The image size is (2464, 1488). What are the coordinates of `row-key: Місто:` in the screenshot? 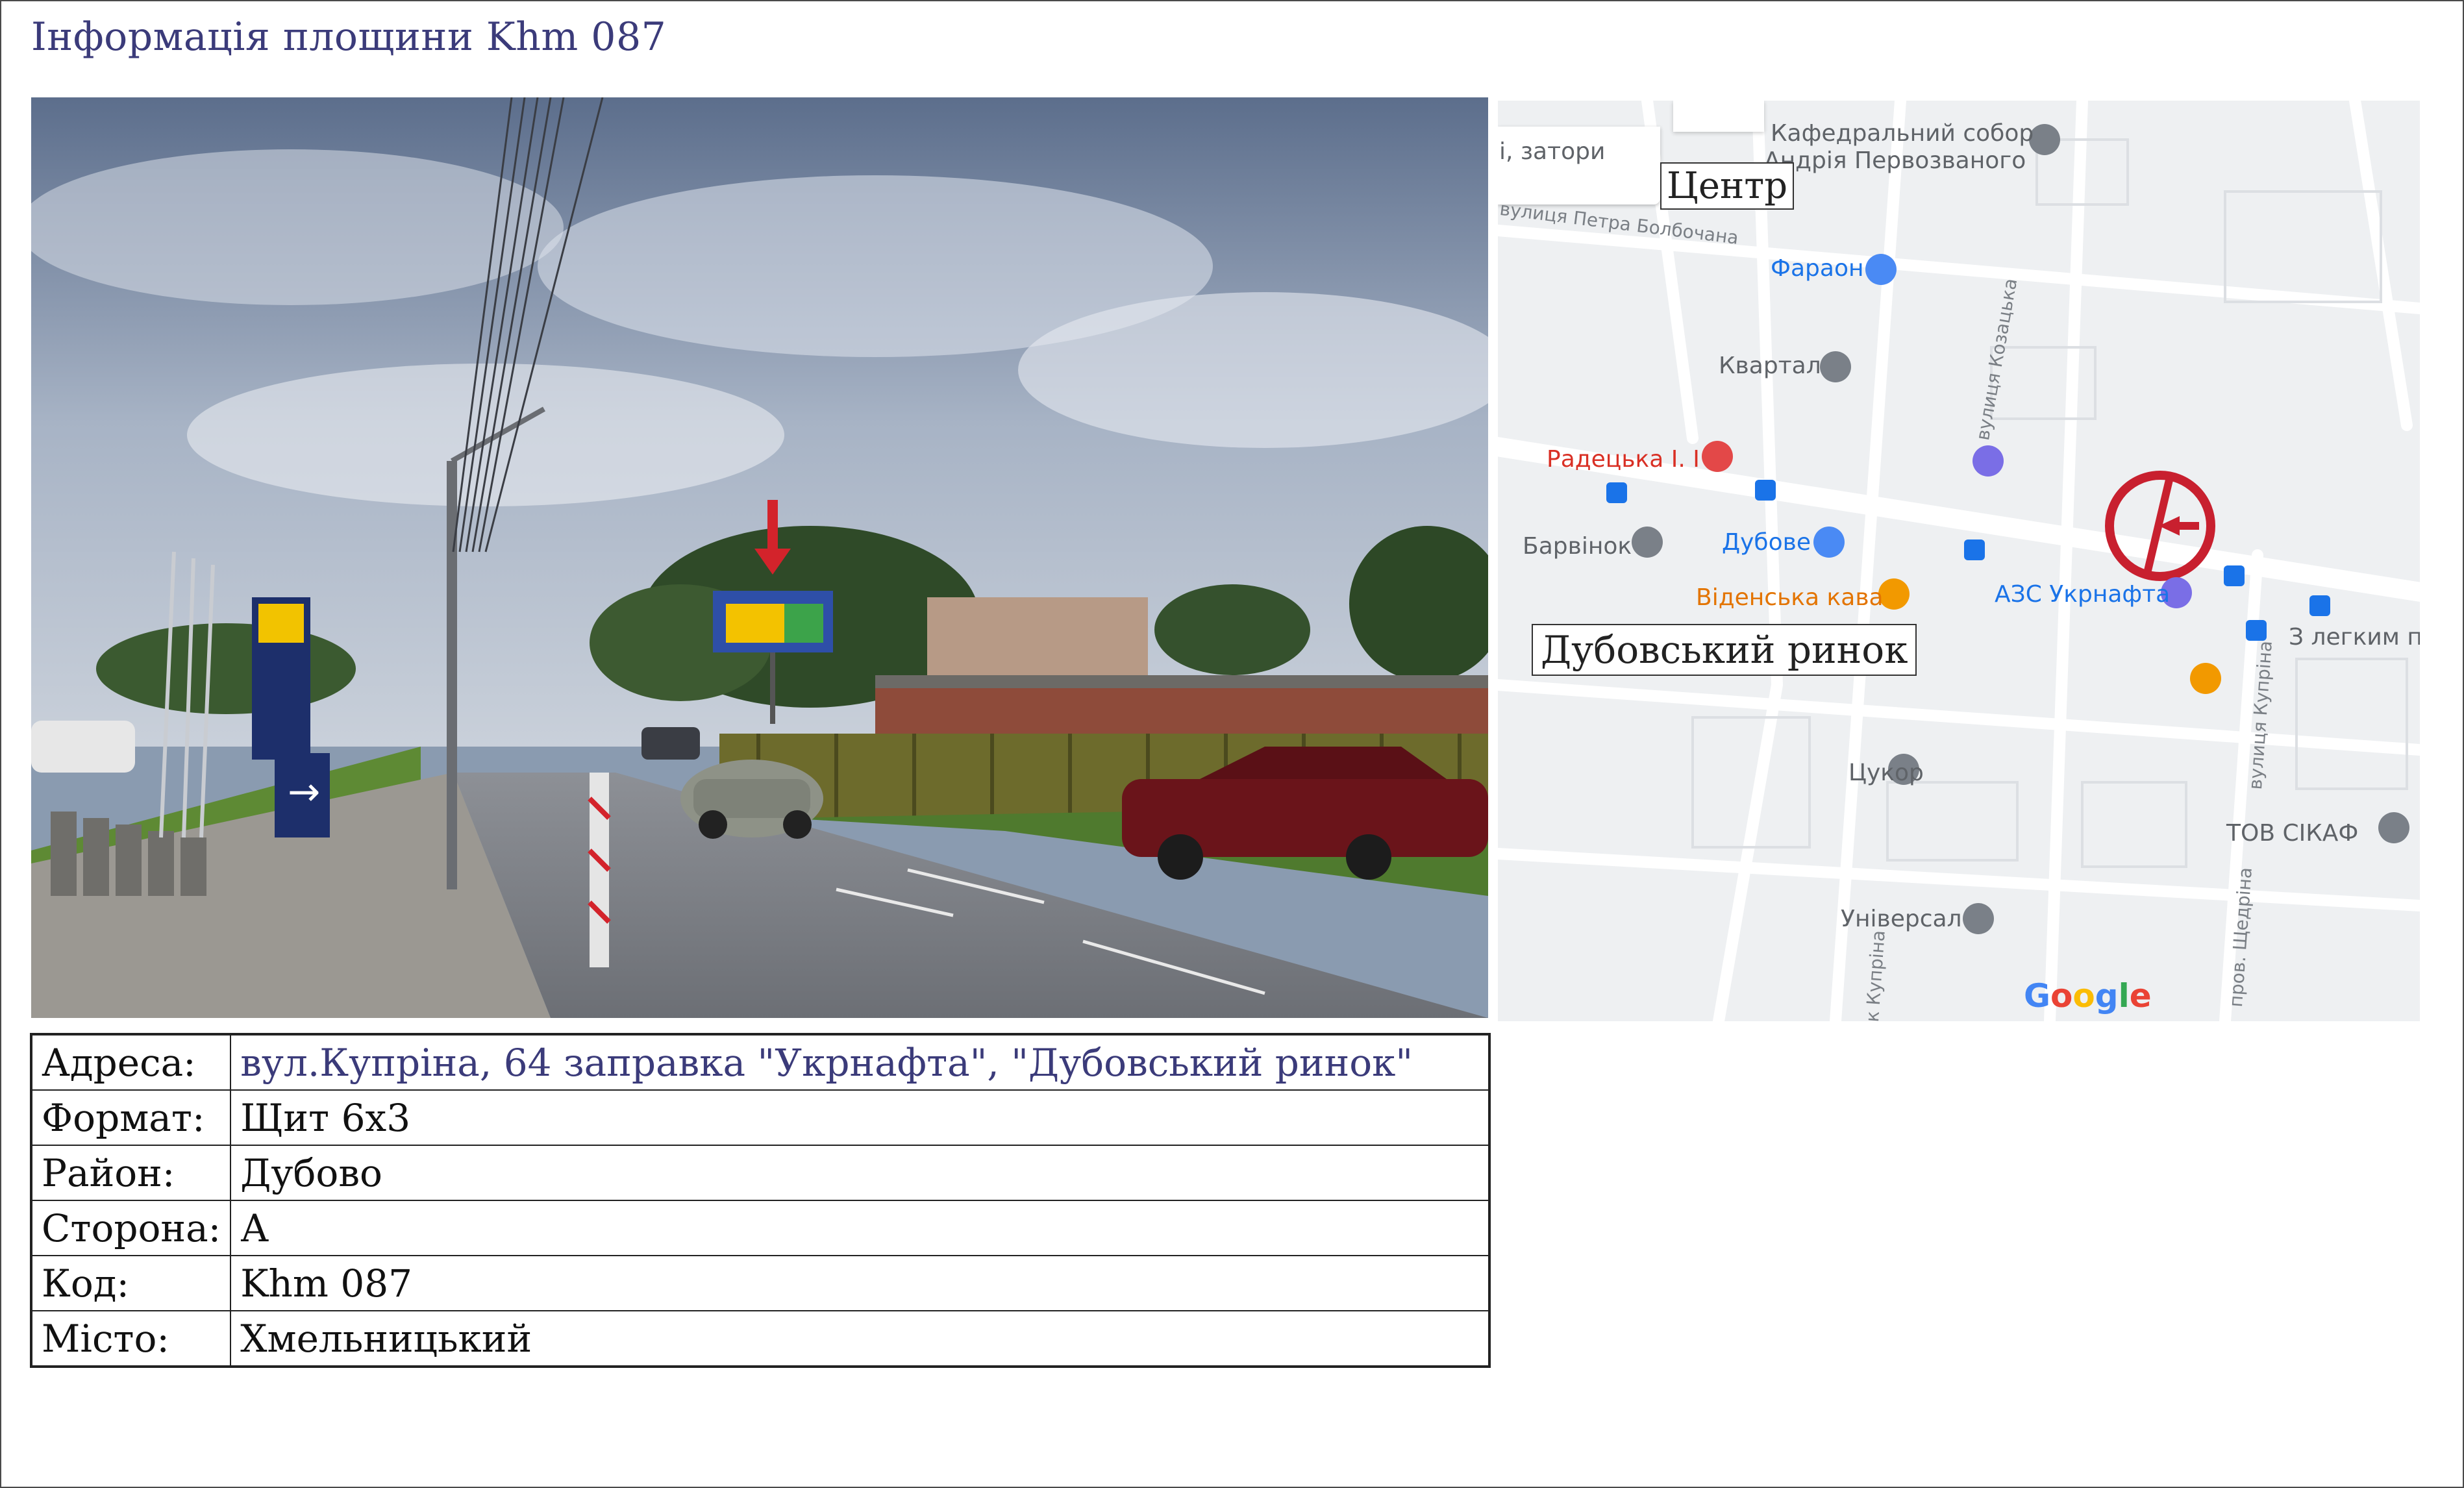 It's located at (131, 1338).